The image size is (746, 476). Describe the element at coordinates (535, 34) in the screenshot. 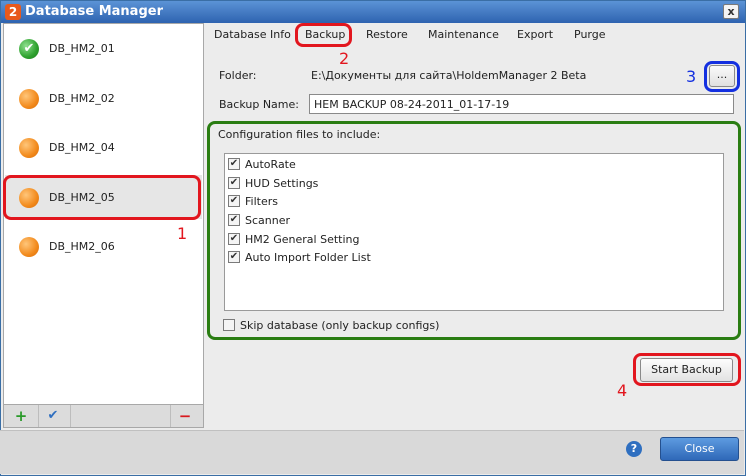

I see `tab-export: Export` at that location.